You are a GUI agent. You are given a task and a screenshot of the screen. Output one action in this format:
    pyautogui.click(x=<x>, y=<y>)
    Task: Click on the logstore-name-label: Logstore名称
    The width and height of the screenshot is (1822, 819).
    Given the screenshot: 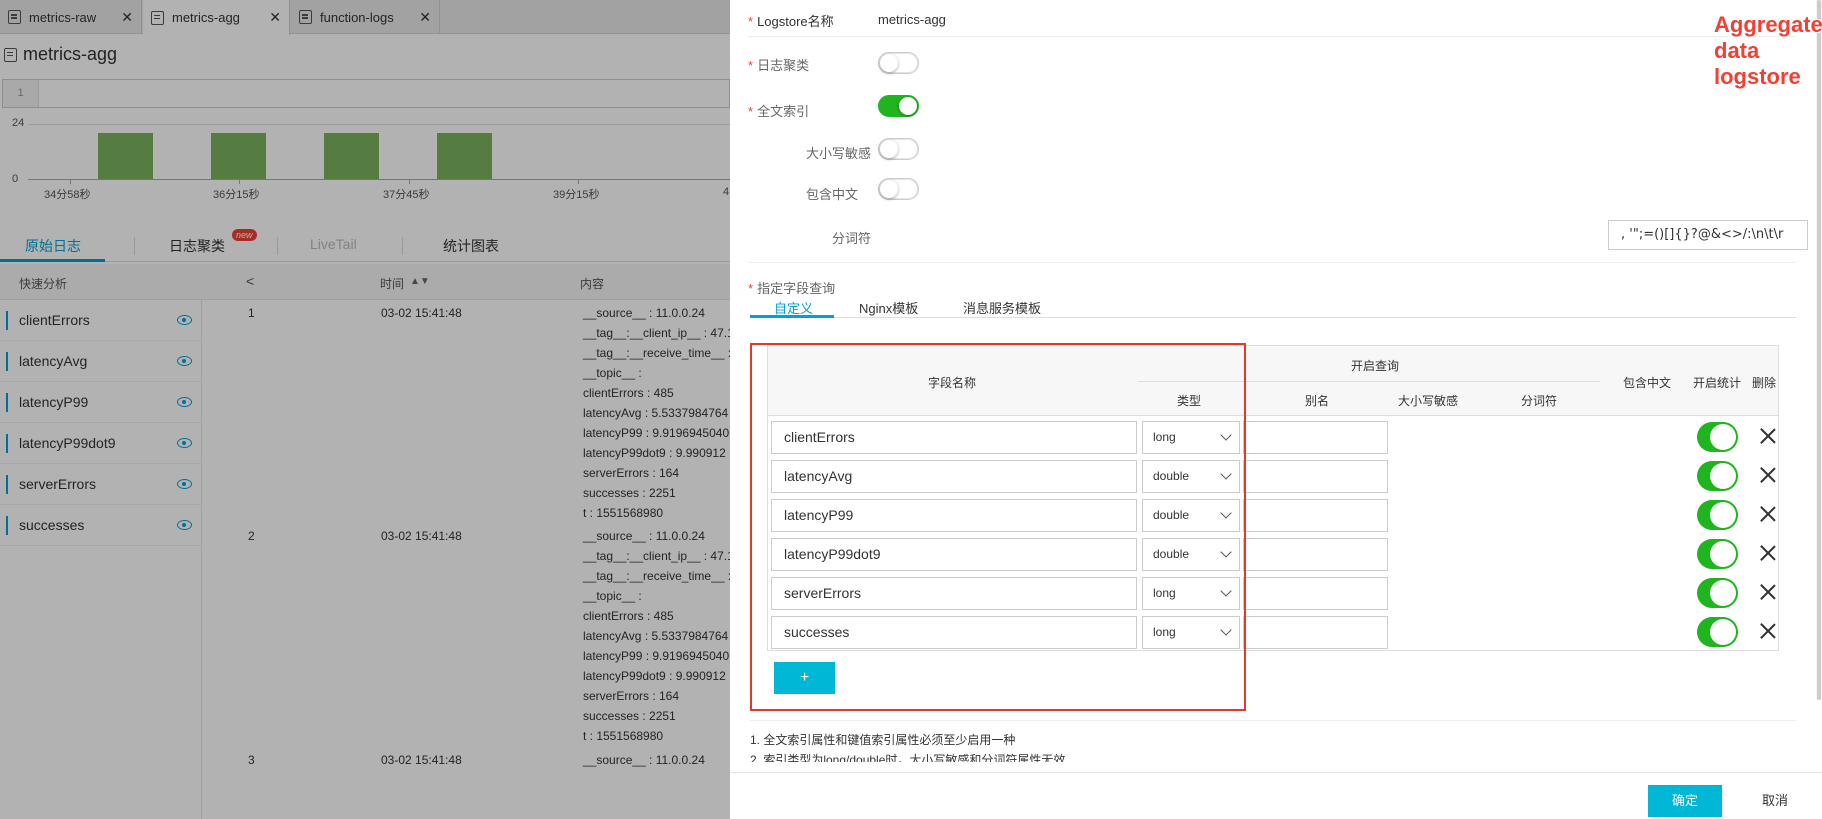 What is the action you would take?
    pyautogui.click(x=795, y=21)
    